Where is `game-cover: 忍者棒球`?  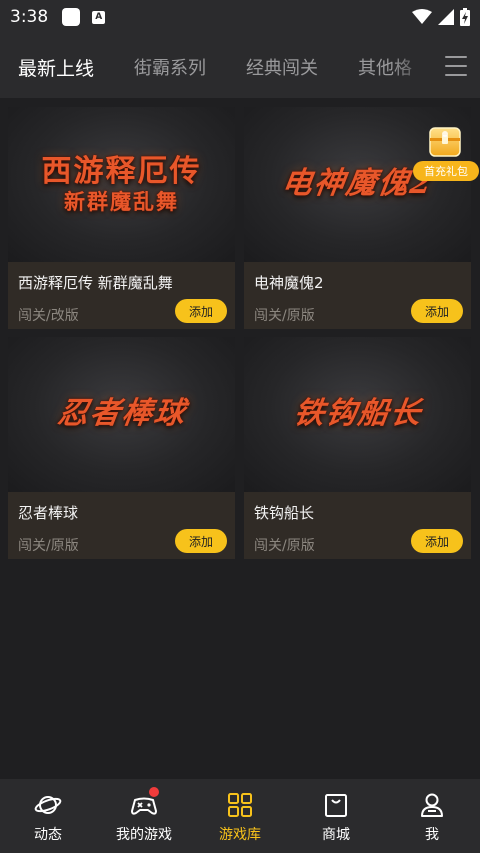 game-cover: 忍者棒球 is located at coordinates (121, 414).